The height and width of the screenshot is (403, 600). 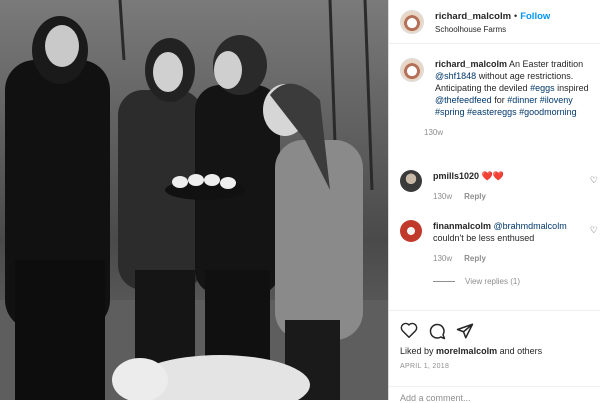 I want to click on author-username: richard_malcolm, so click(x=473, y=16).